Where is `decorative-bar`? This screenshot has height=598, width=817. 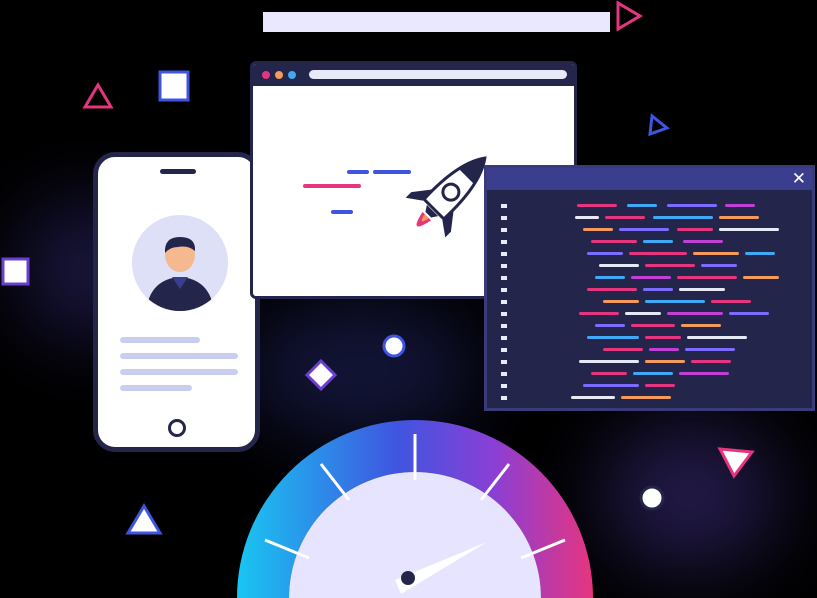 decorative-bar is located at coordinates (436, 22).